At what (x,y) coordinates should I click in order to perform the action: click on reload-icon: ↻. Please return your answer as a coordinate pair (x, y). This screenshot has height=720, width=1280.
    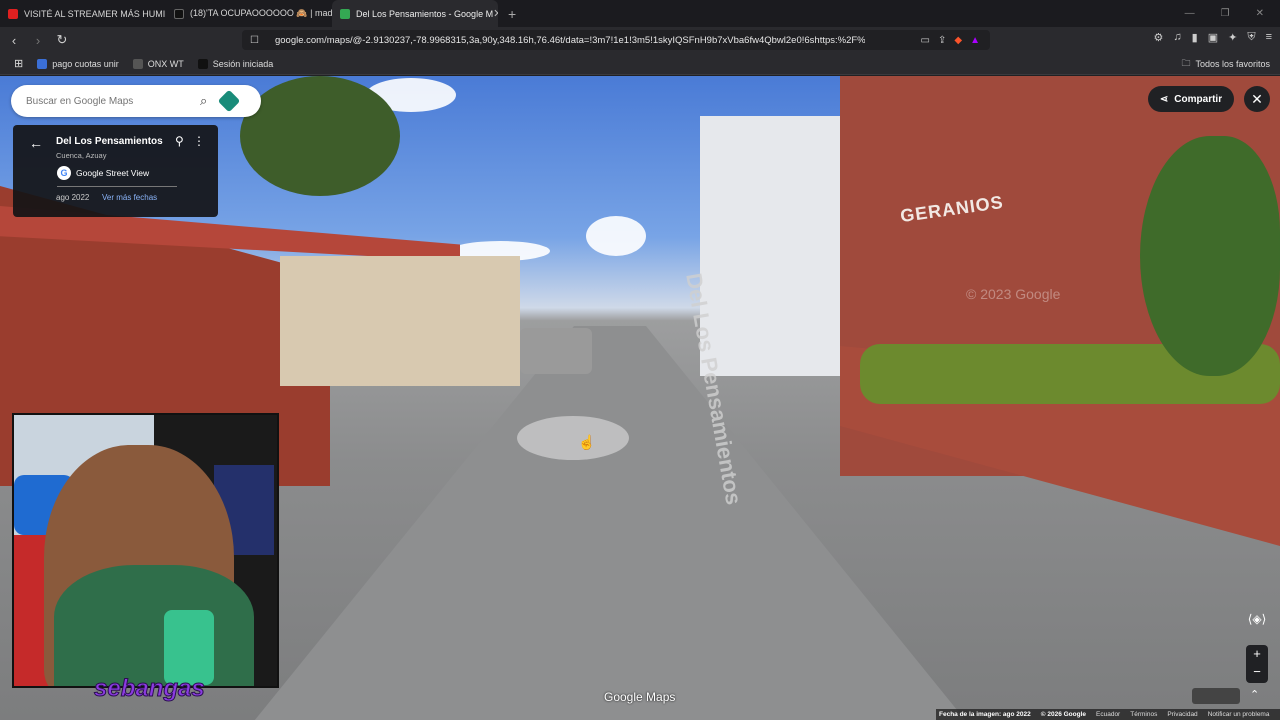
    Looking at the image, I should click on (62, 40).